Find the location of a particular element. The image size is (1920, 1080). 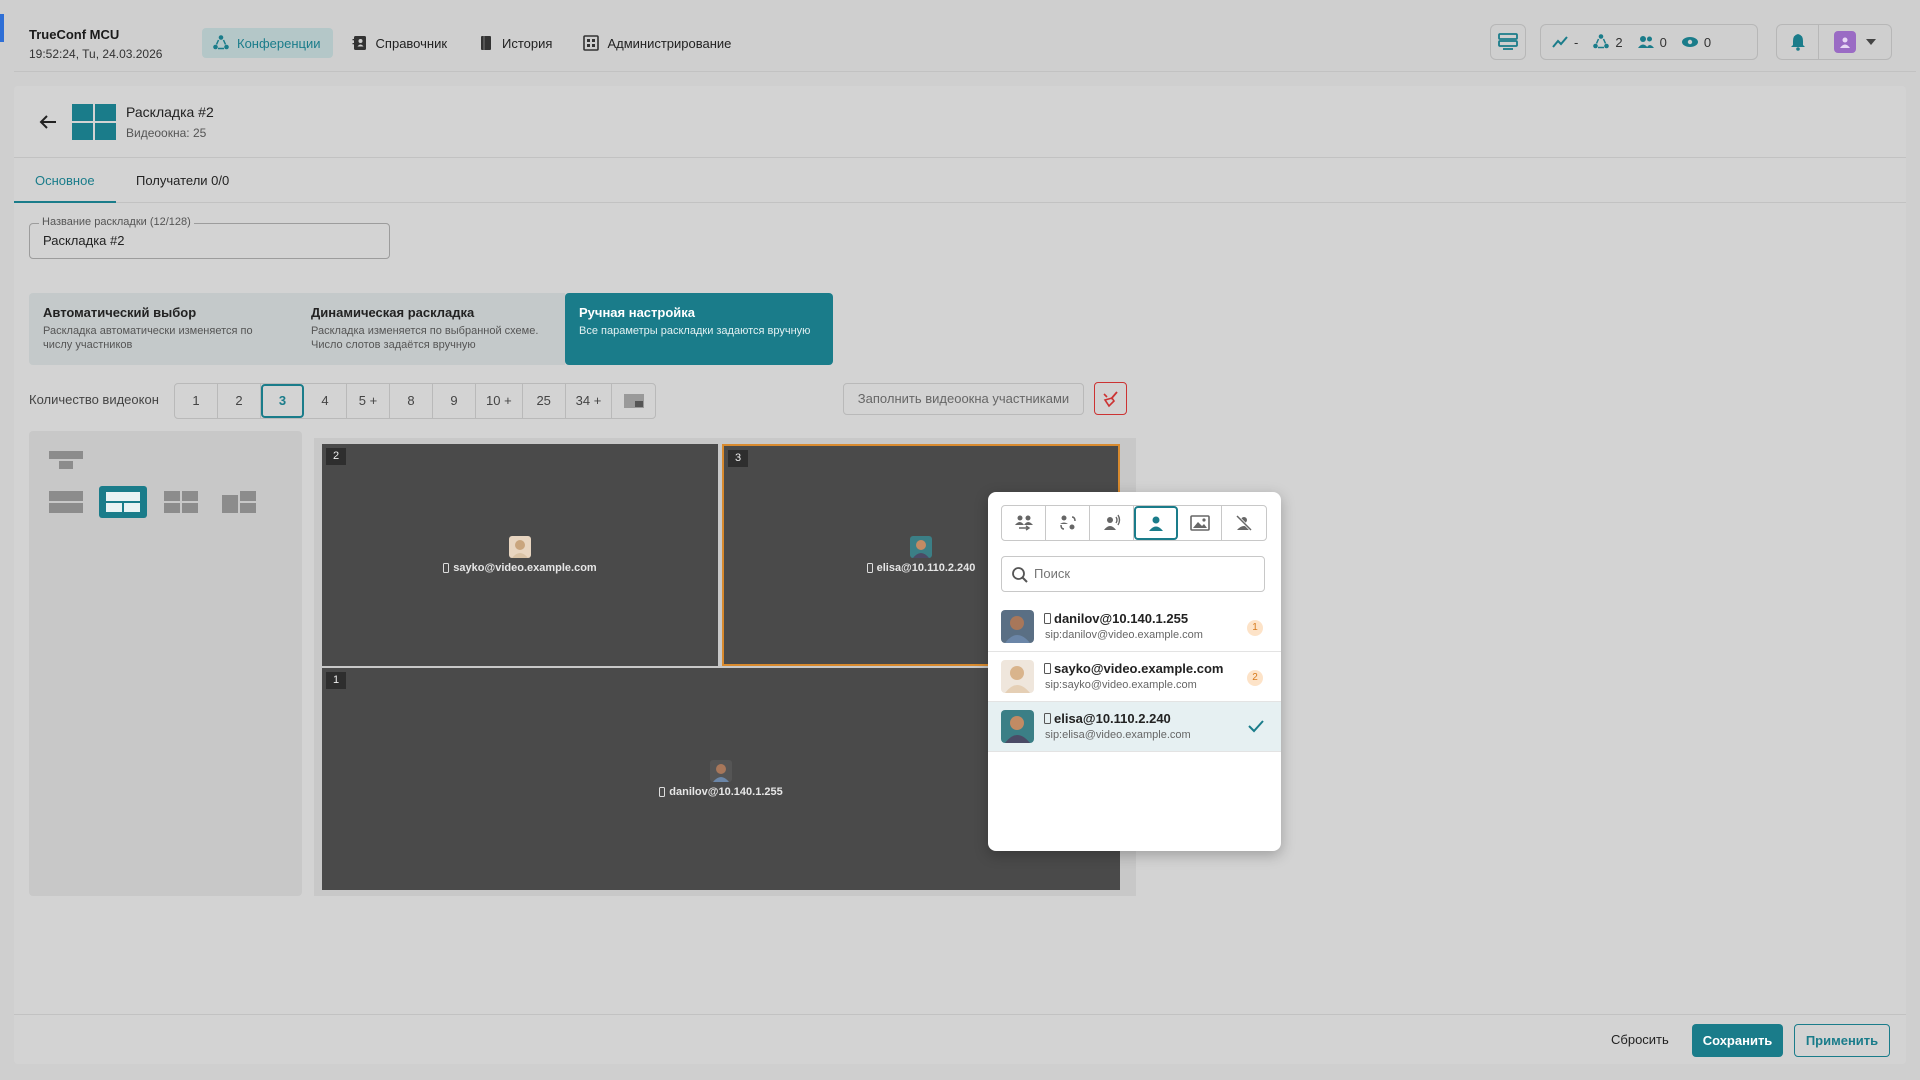

tab-main: Основное is located at coordinates (65, 181).